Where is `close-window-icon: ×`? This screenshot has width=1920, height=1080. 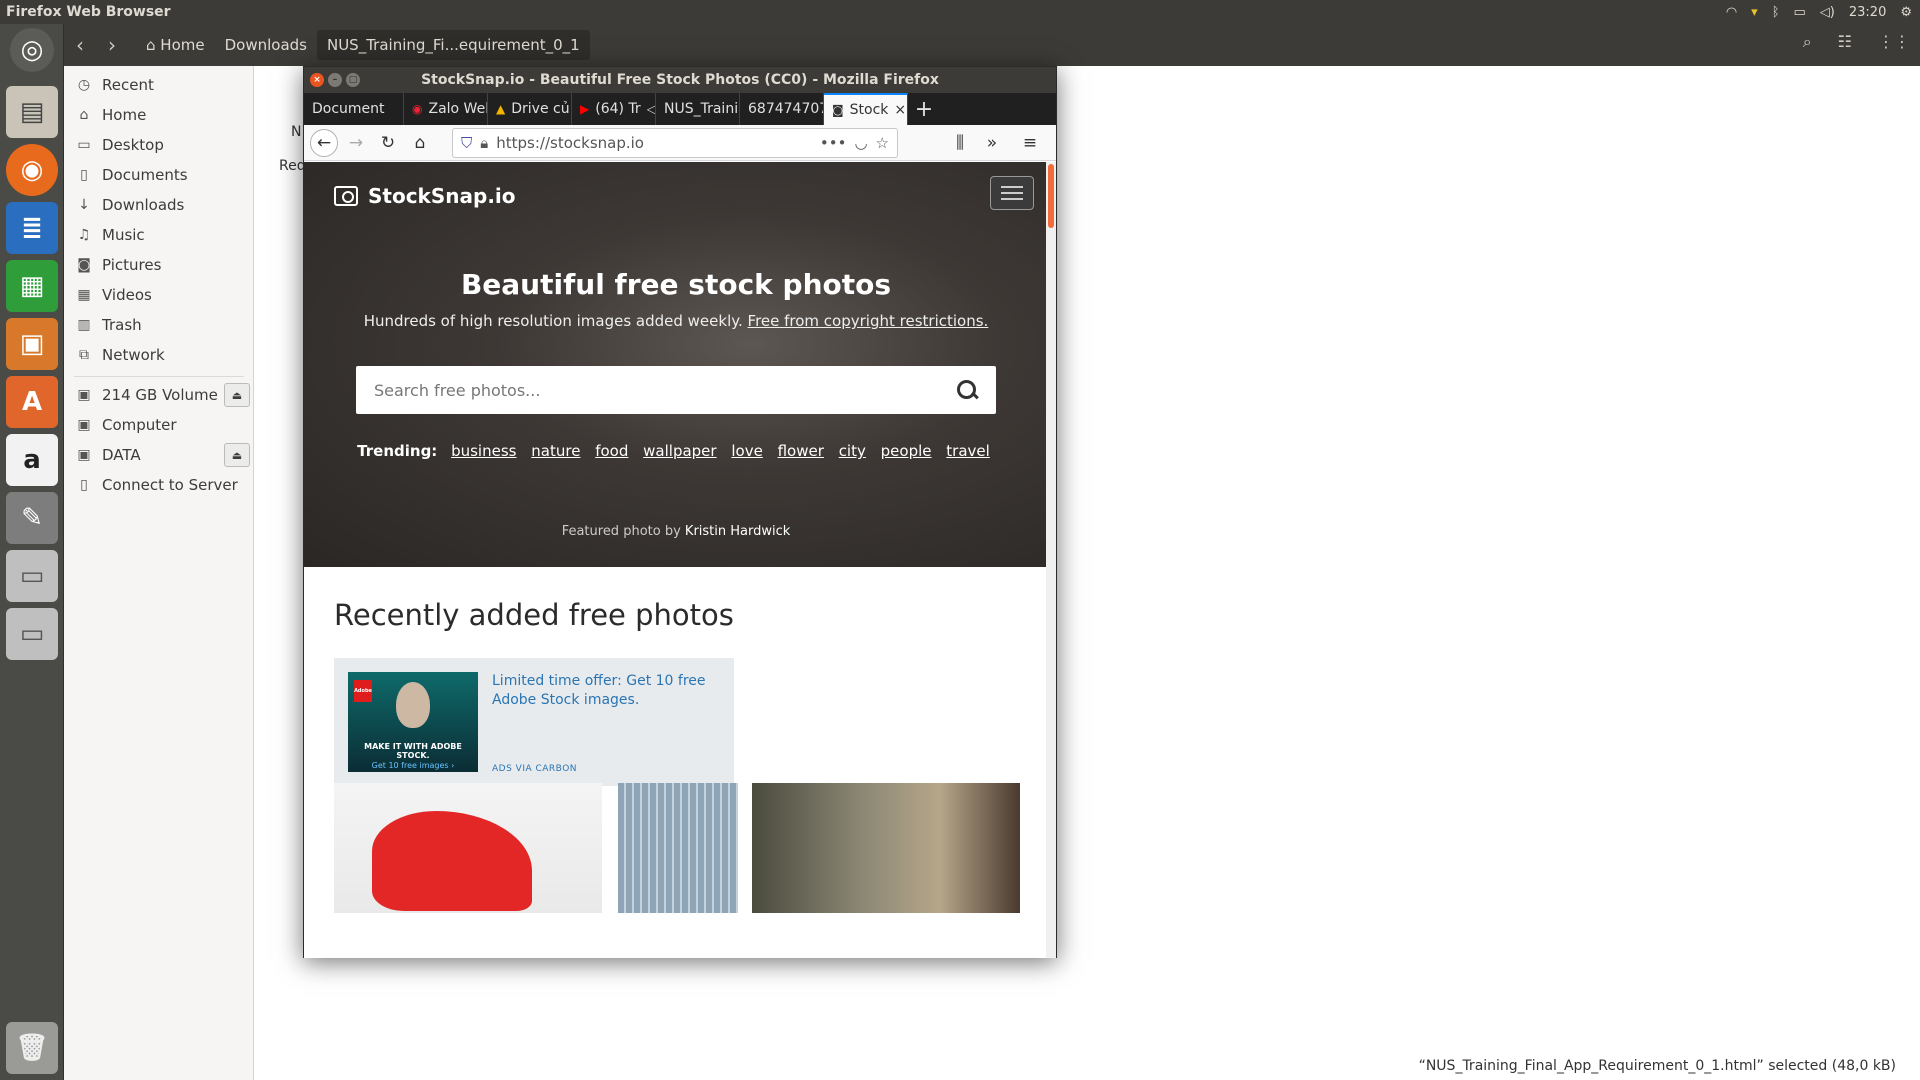
close-window-icon: × is located at coordinates (317, 80).